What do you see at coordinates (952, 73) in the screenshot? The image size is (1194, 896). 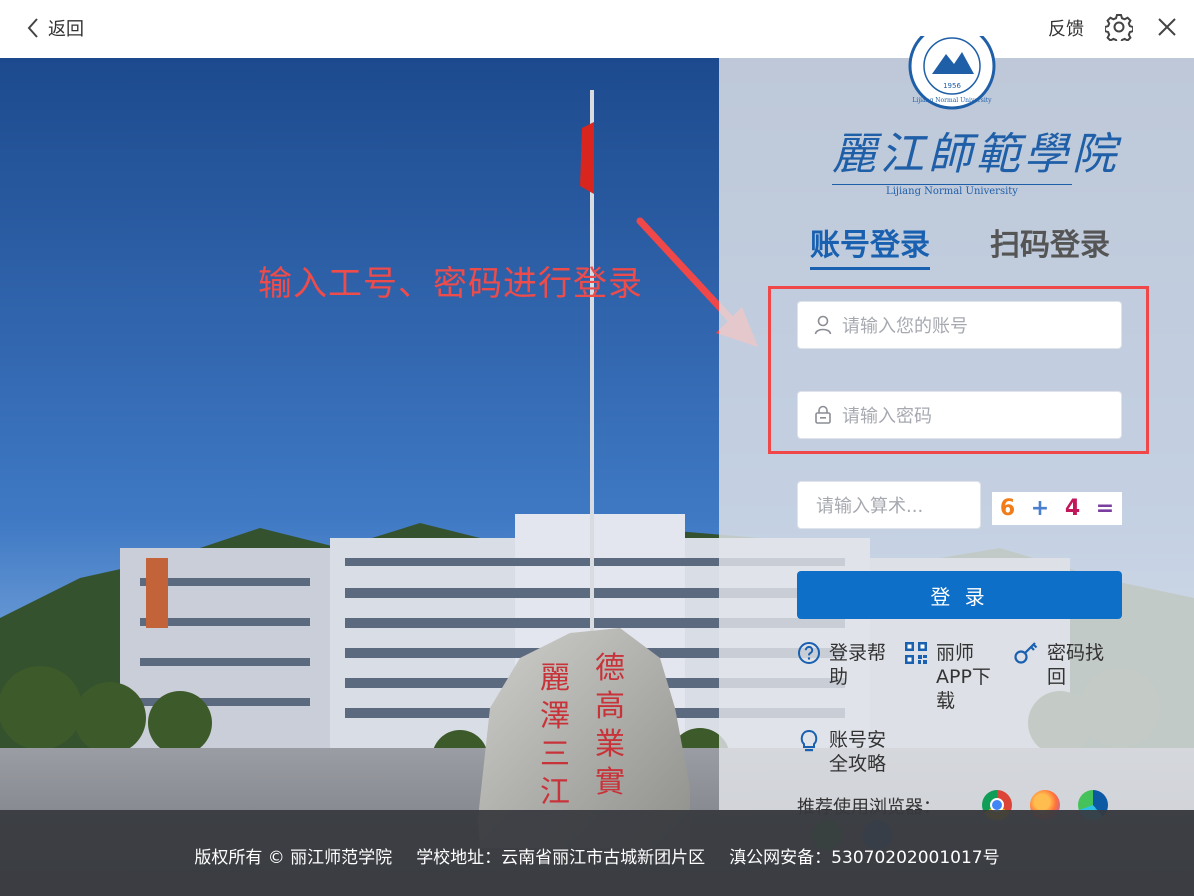 I see `university-seal-logo: 1956 Lijiang Normal University` at bounding box center [952, 73].